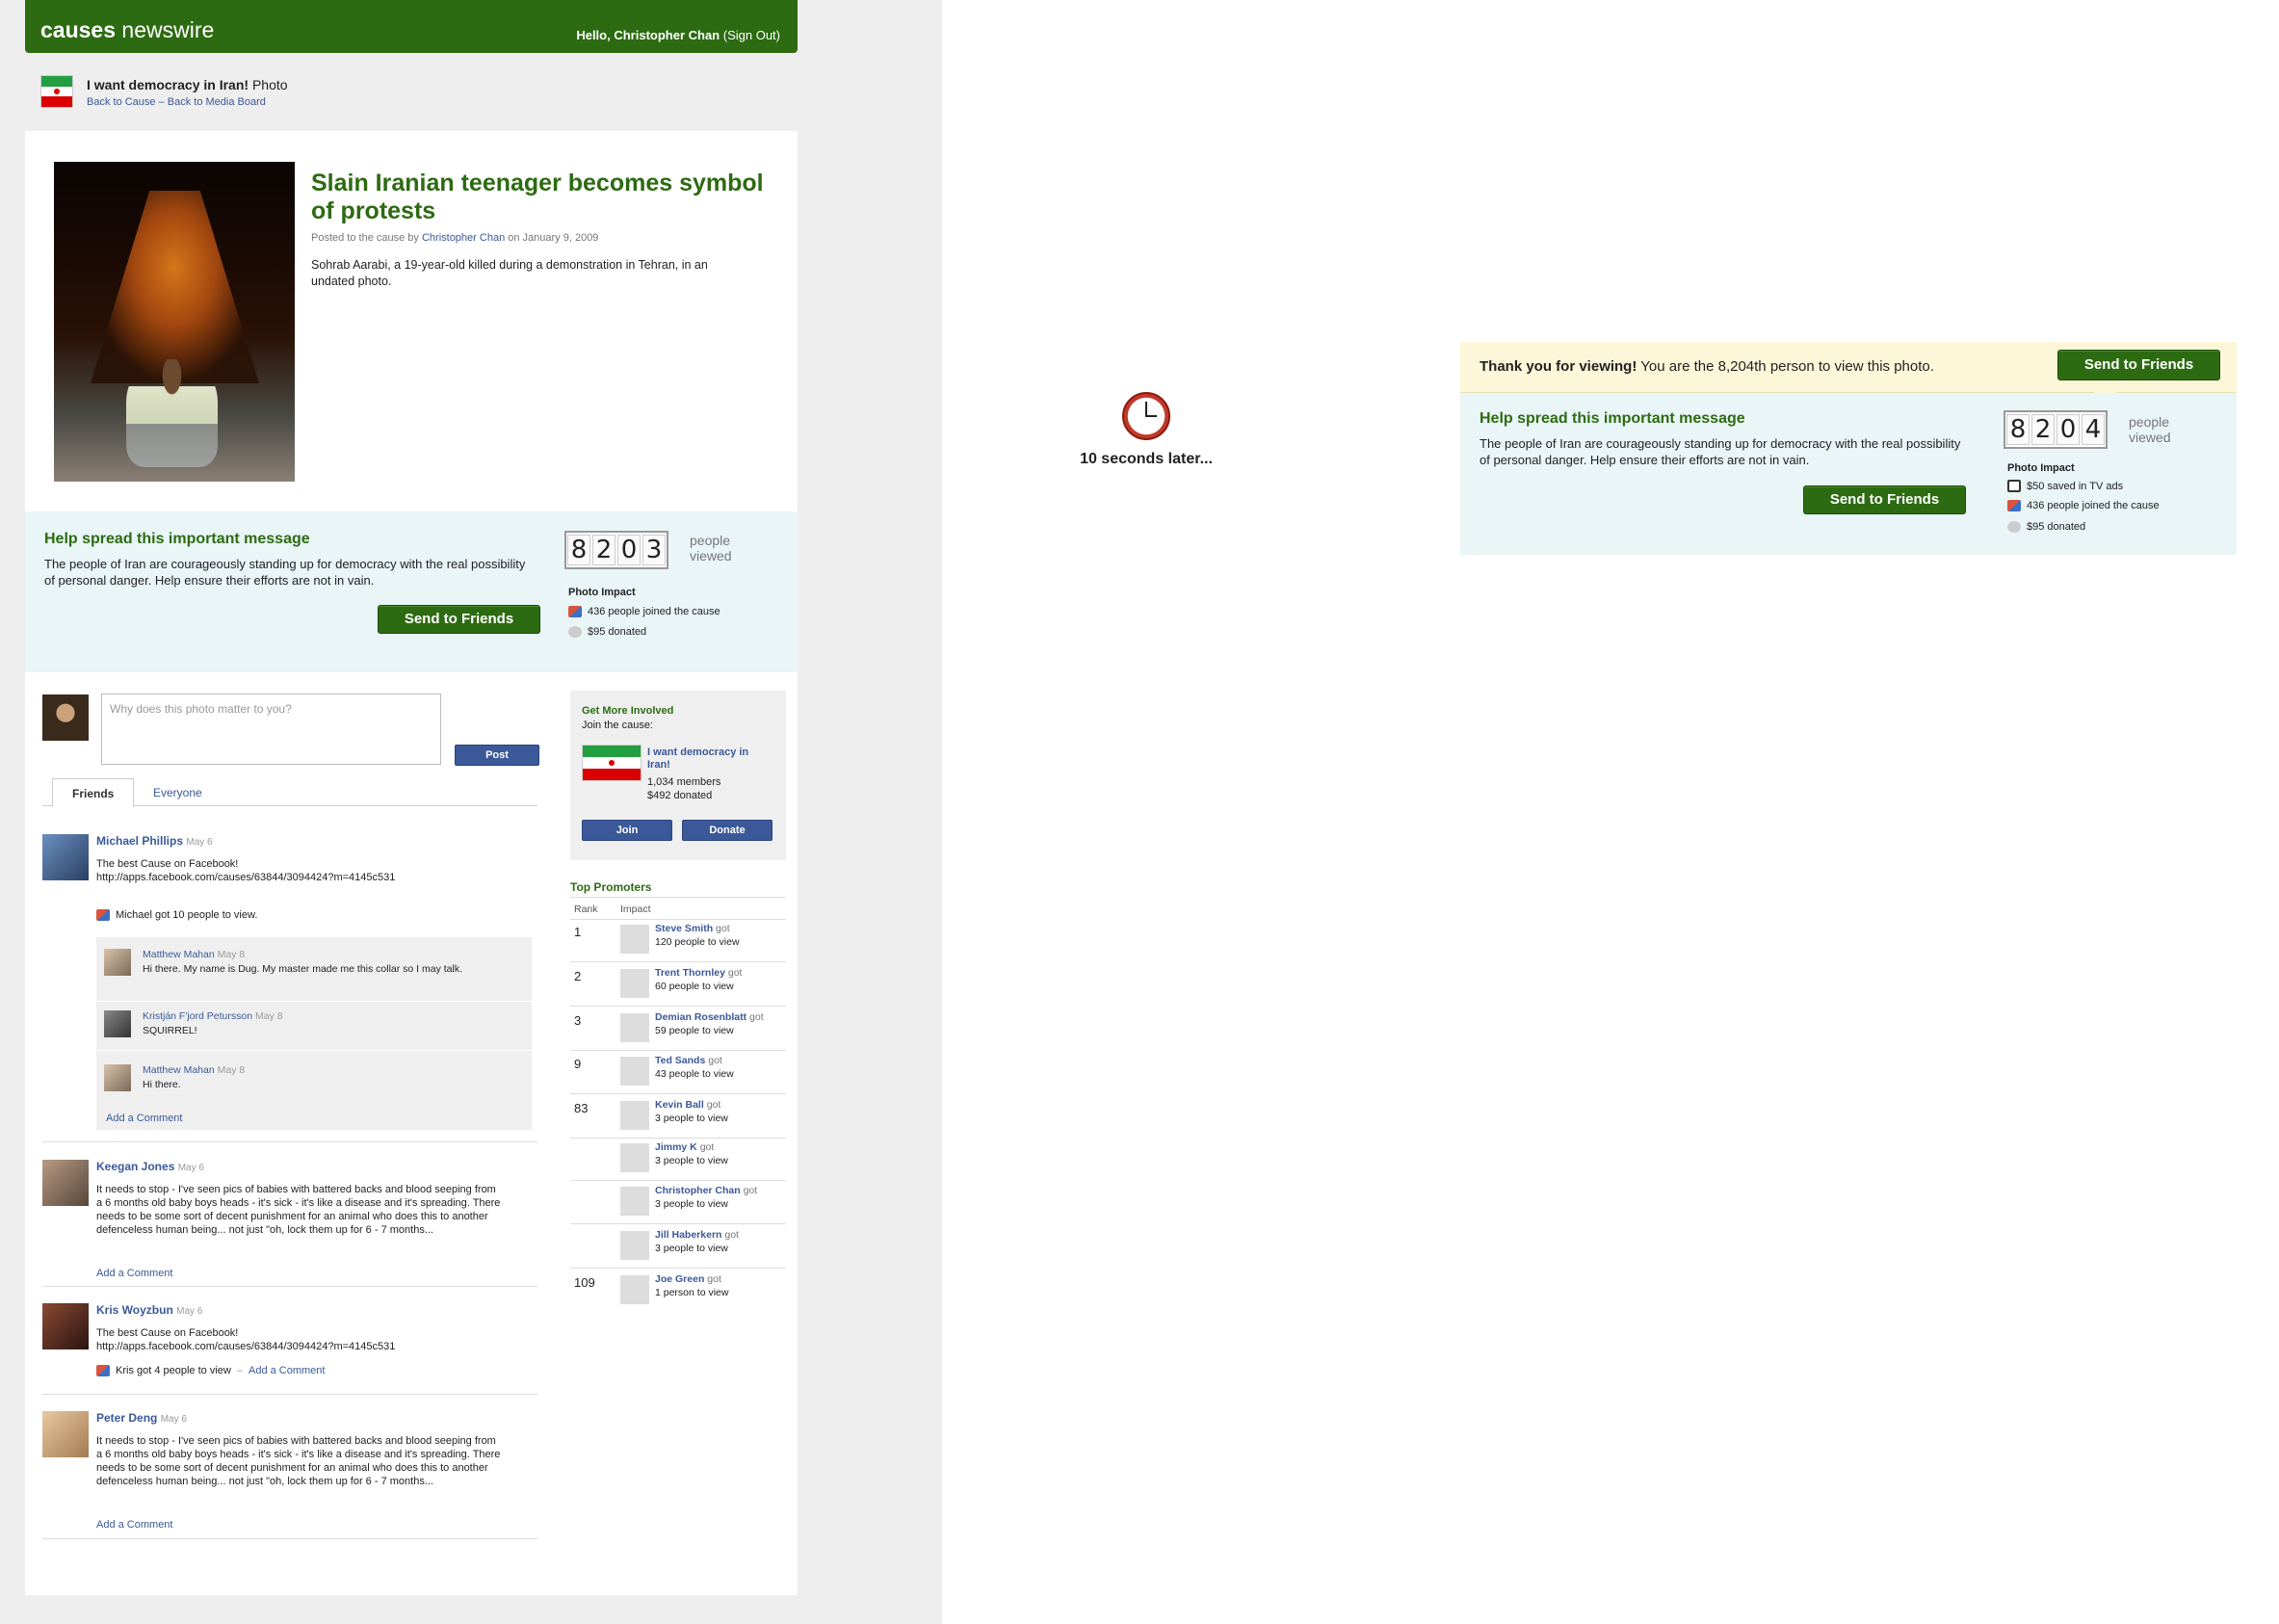  I want to click on counter-digit: 2, so click(604, 550).